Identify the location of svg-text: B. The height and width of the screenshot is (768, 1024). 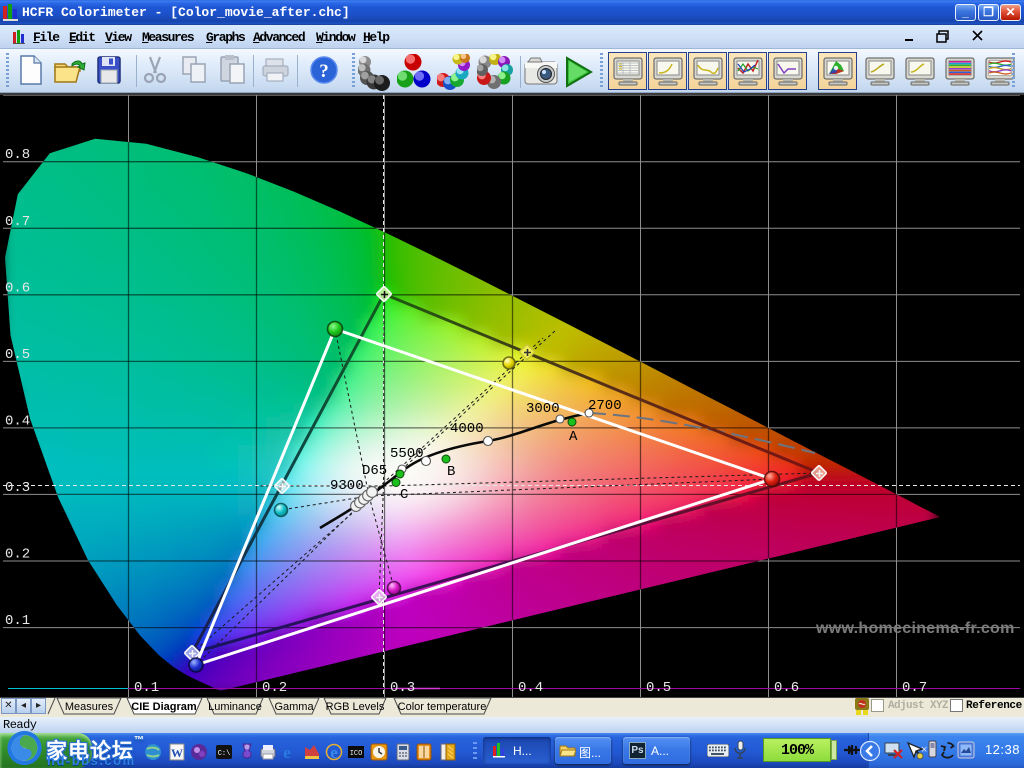
(451, 472).